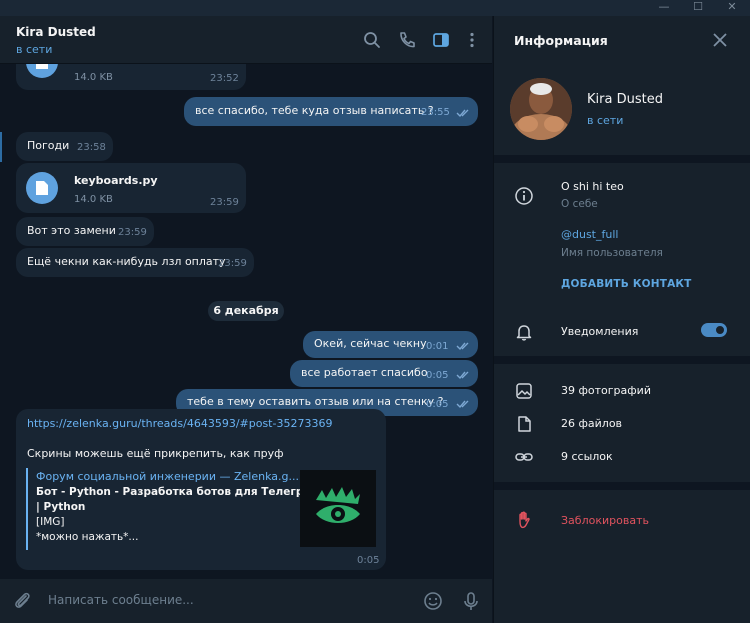 This screenshot has width=750, height=623. I want to click on scroll-indicator, so click(1, 147).